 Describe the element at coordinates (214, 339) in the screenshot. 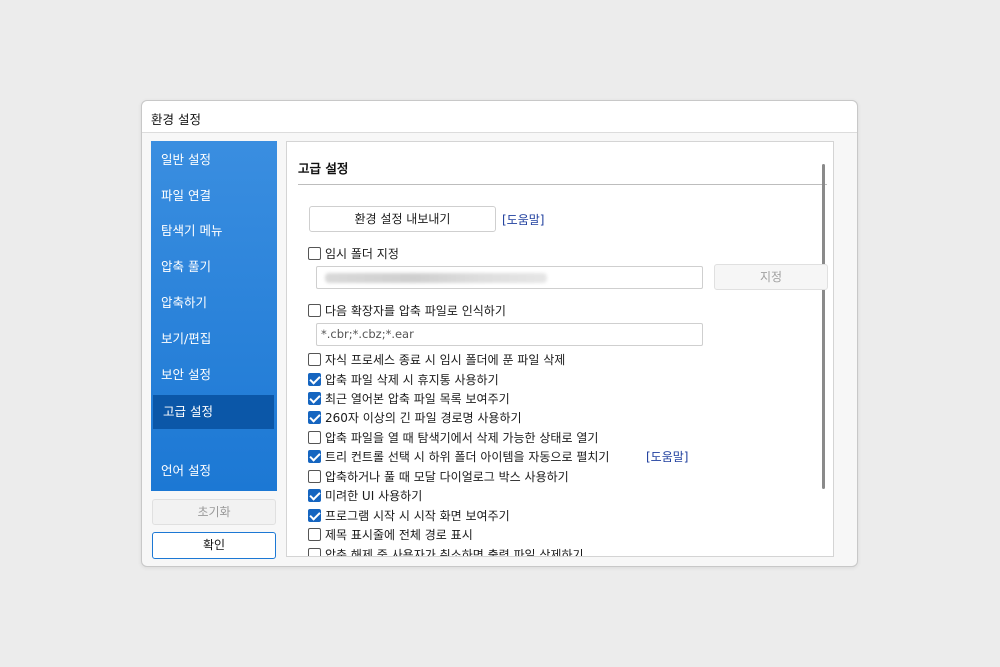

I see `sidebar-item-view-edit: 보기/편집` at that location.